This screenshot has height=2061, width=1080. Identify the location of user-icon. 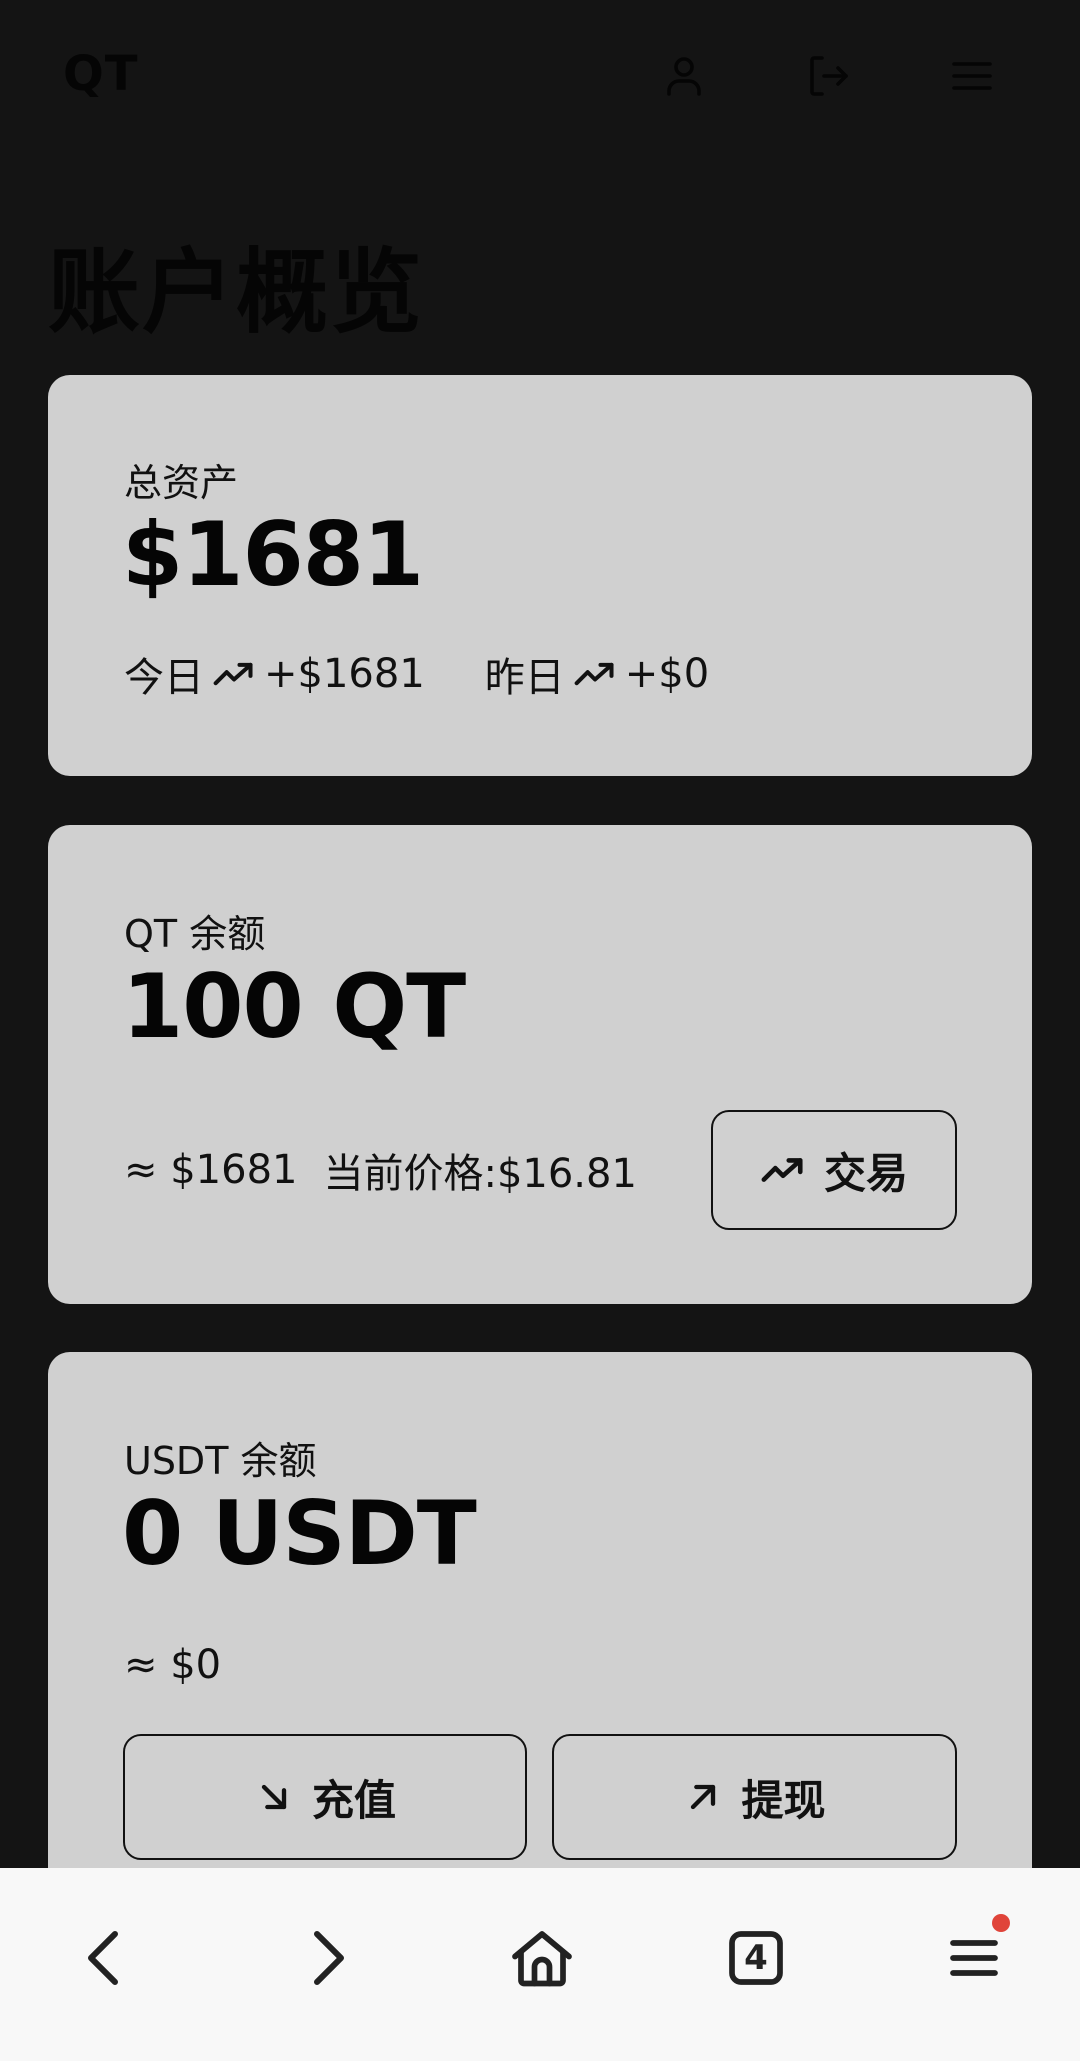
(684, 76).